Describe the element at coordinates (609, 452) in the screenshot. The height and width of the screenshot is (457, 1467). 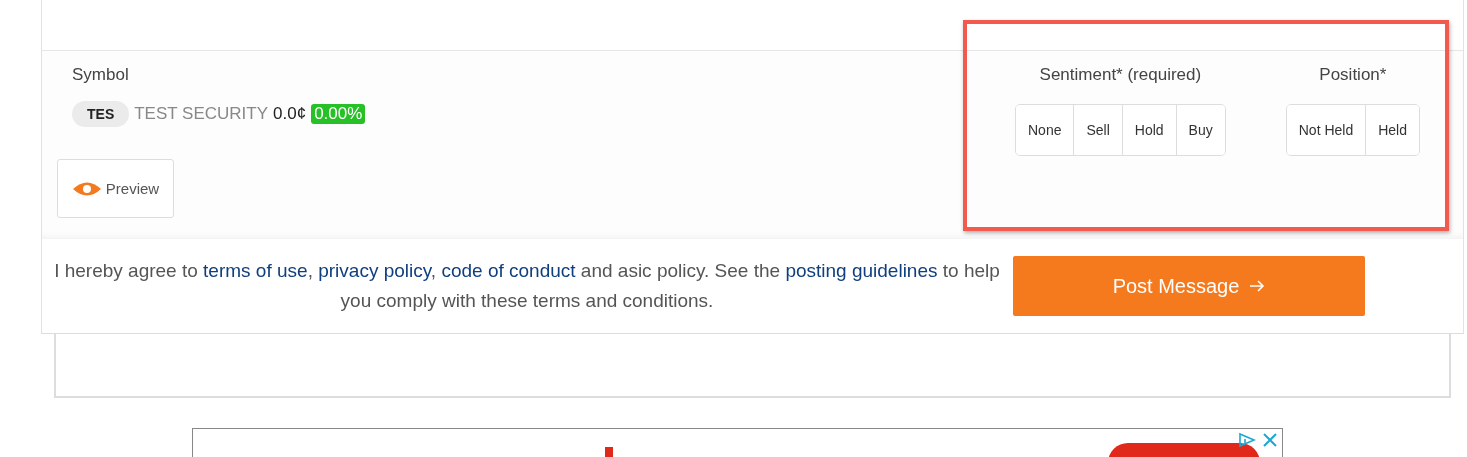
I see `ad-graphic` at that location.